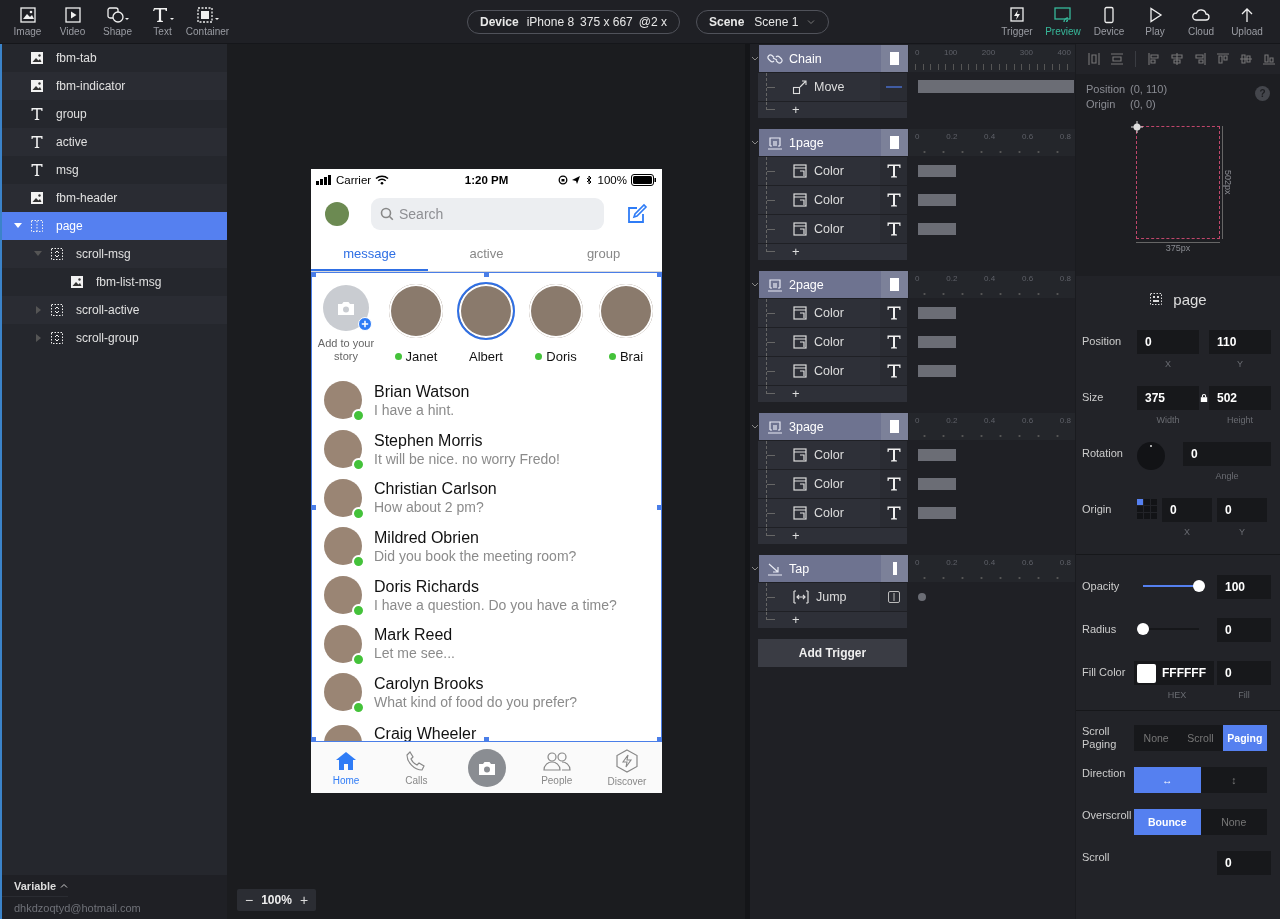 The height and width of the screenshot is (919, 1280). Describe the element at coordinates (637, 214) in the screenshot. I see `compose-icon` at that location.